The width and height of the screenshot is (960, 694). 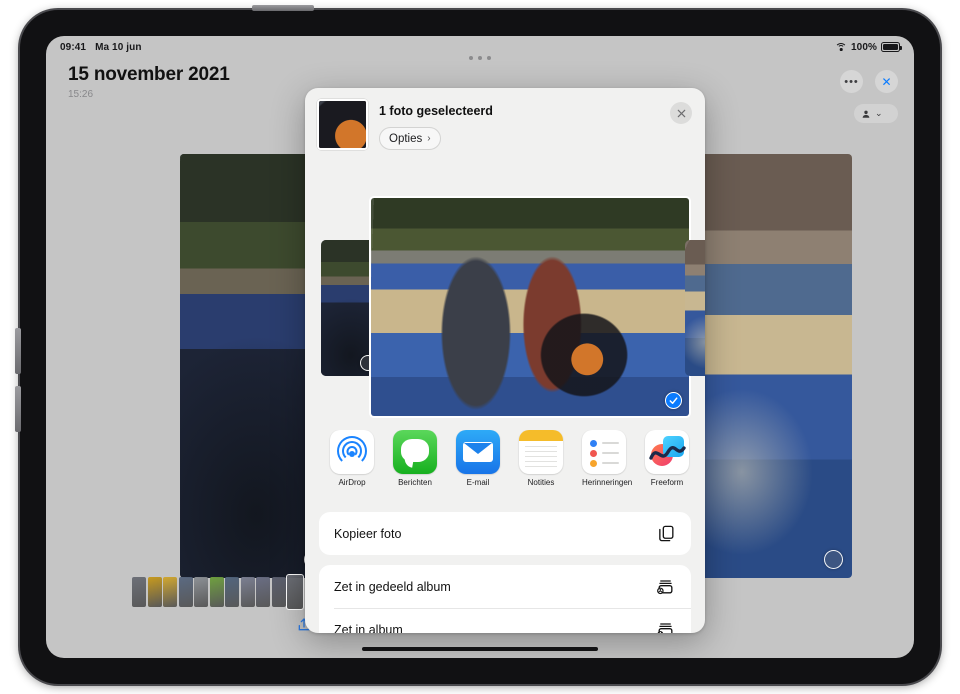 What do you see at coordinates (18, 409) in the screenshot?
I see `volume-down-button` at bounding box center [18, 409].